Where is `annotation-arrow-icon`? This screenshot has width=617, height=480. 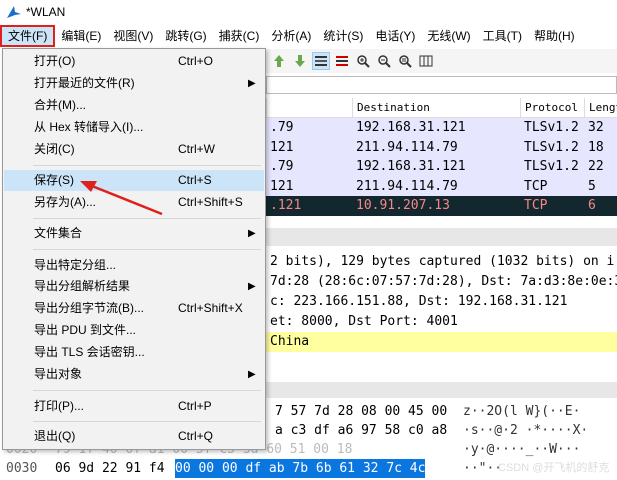 annotation-arrow-icon is located at coordinates (121, 198).